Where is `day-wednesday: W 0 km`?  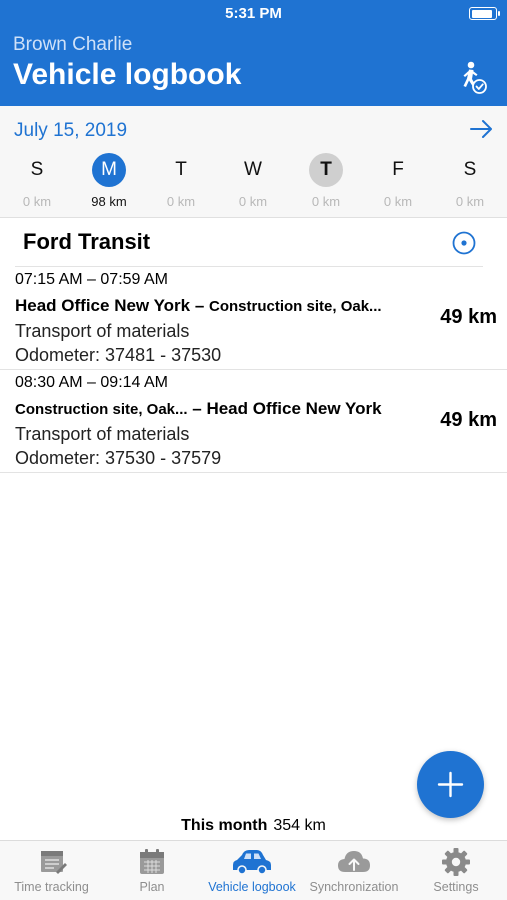 day-wednesday: W 0 km is located at coordinates (253, 181).